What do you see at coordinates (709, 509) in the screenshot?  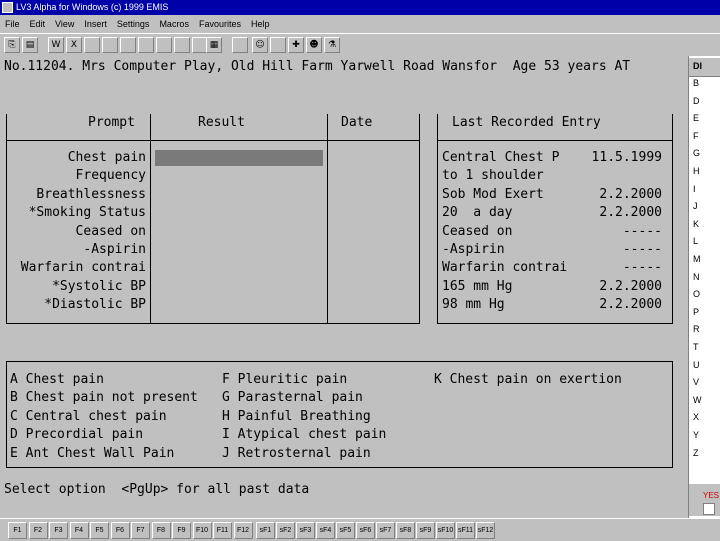 I see `status-checkbox` at bounding box center [709, 509].